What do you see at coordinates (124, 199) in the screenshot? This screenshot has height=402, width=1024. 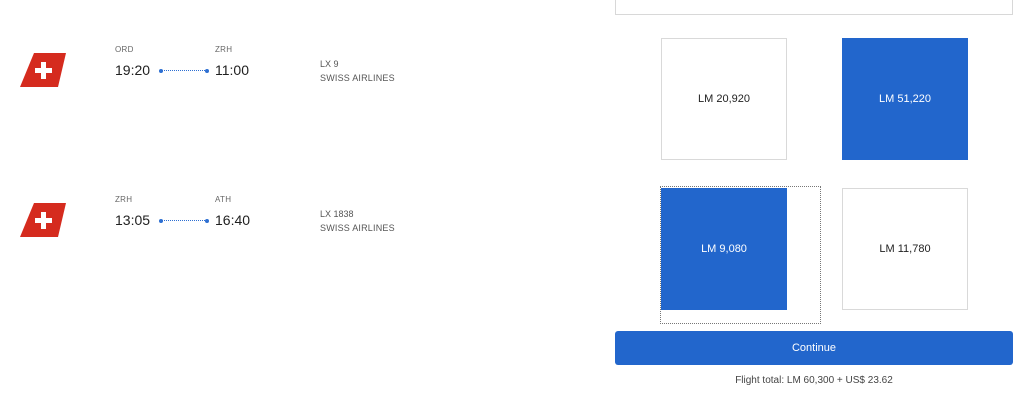 I see `origin-code: ZRH` at bounding box center [124, 199].